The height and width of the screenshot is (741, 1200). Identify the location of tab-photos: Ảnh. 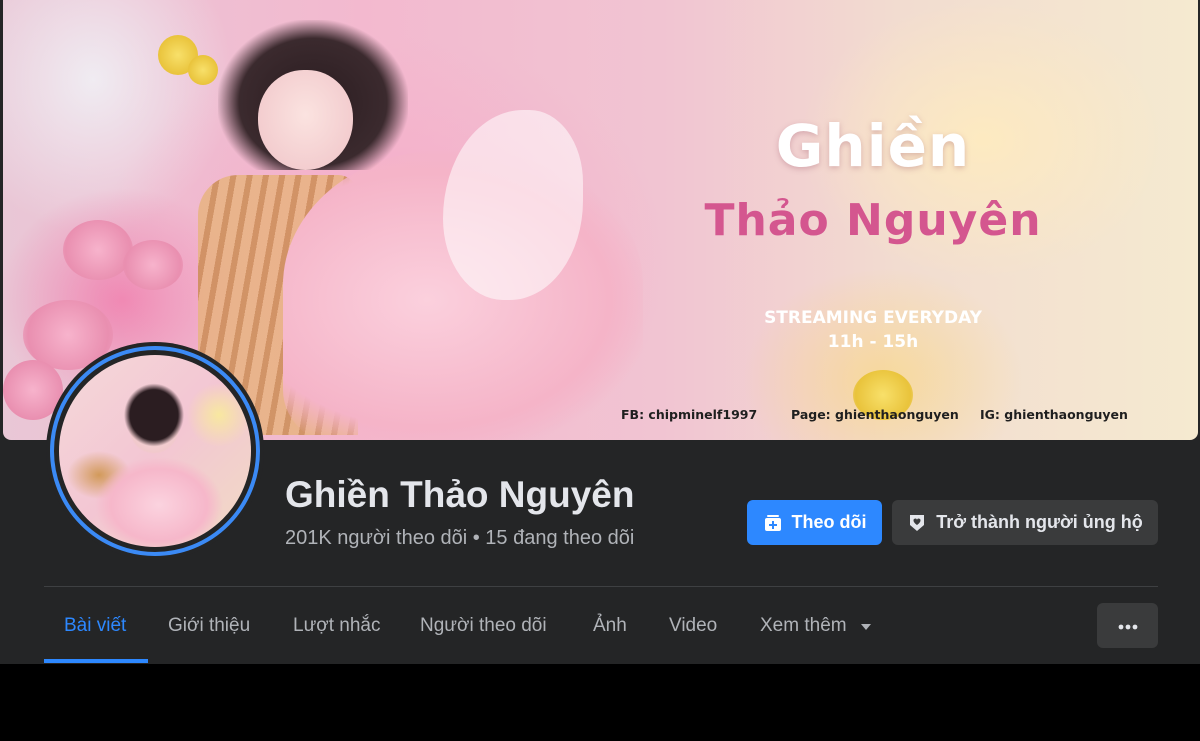
(610, 626).